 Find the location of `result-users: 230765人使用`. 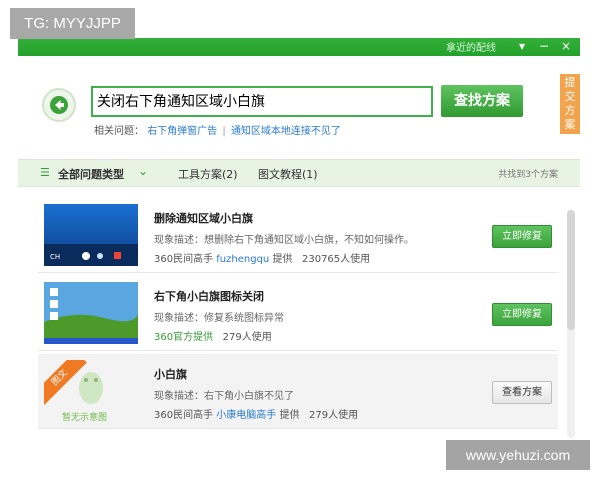

result-users: 230765人使用 is located at coordinates (336, 259).